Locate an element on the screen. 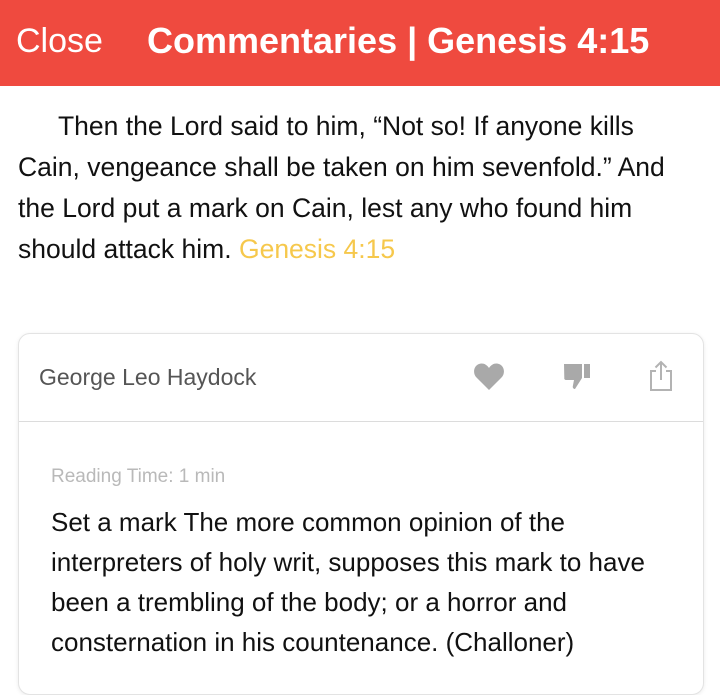 This screenshot has width=720, height=695. heart-icon is located at coordinates (489, 376).